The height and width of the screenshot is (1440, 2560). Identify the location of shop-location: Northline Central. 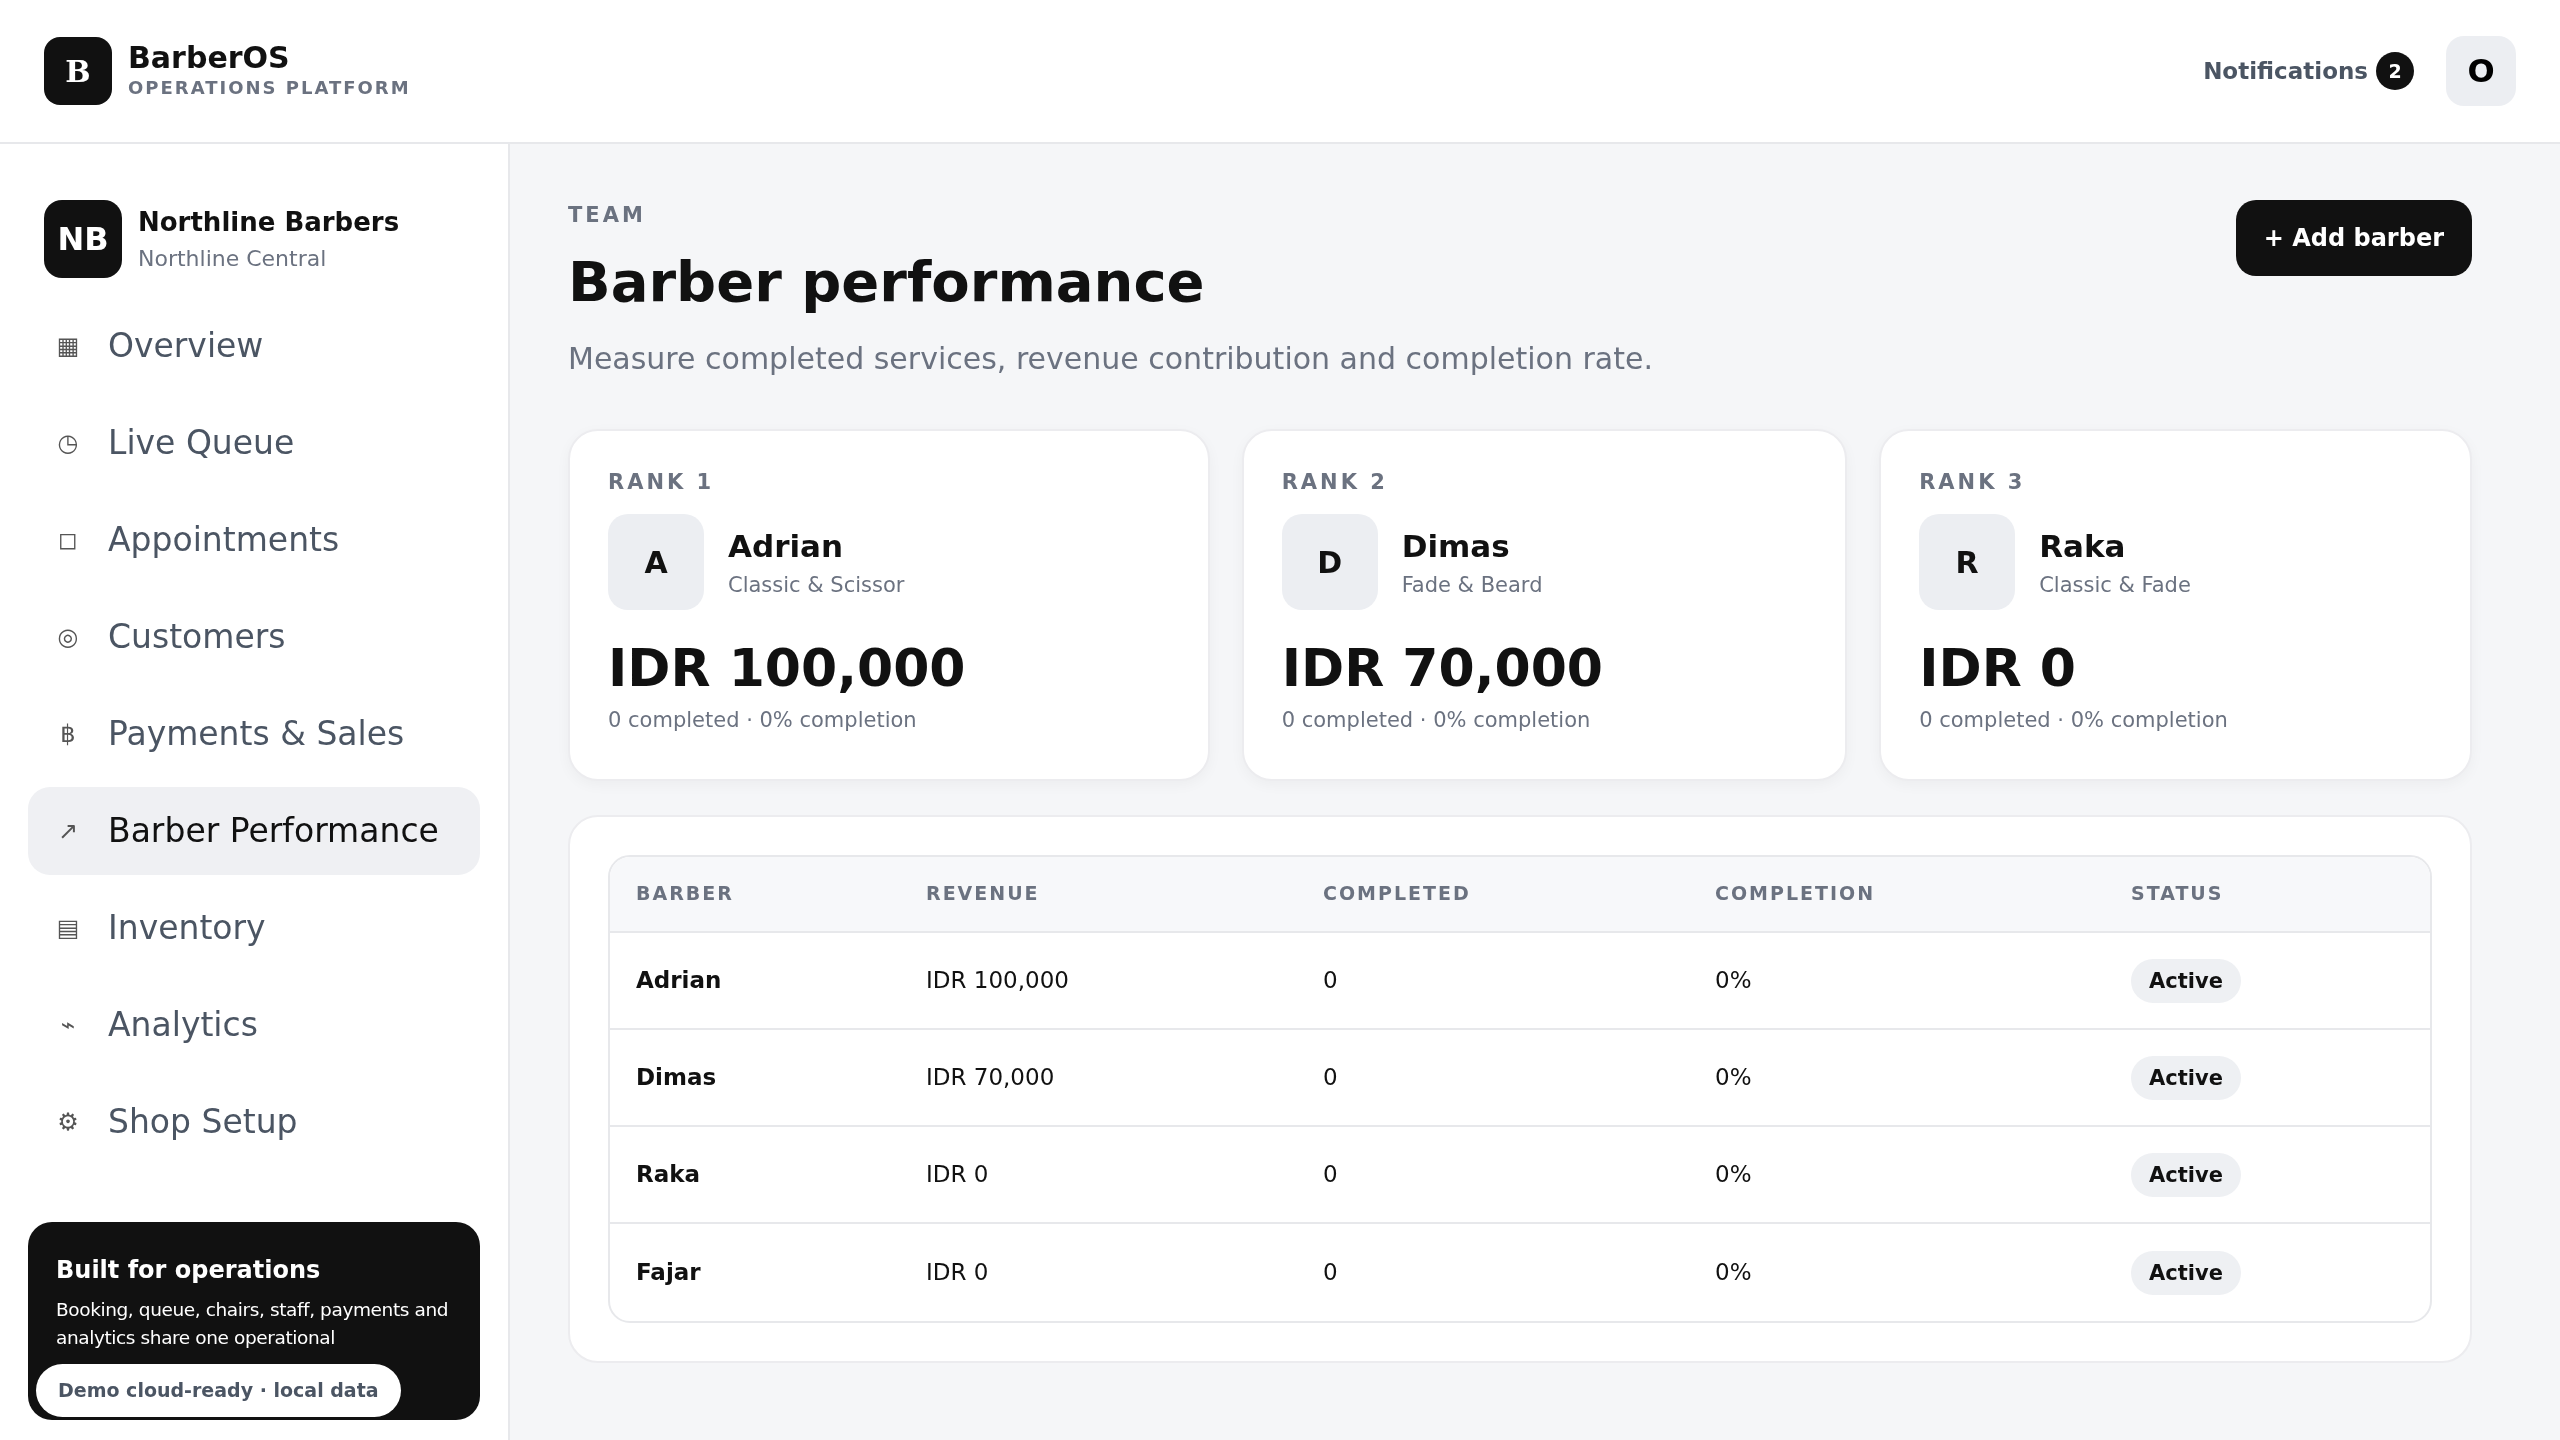
(233, 259).